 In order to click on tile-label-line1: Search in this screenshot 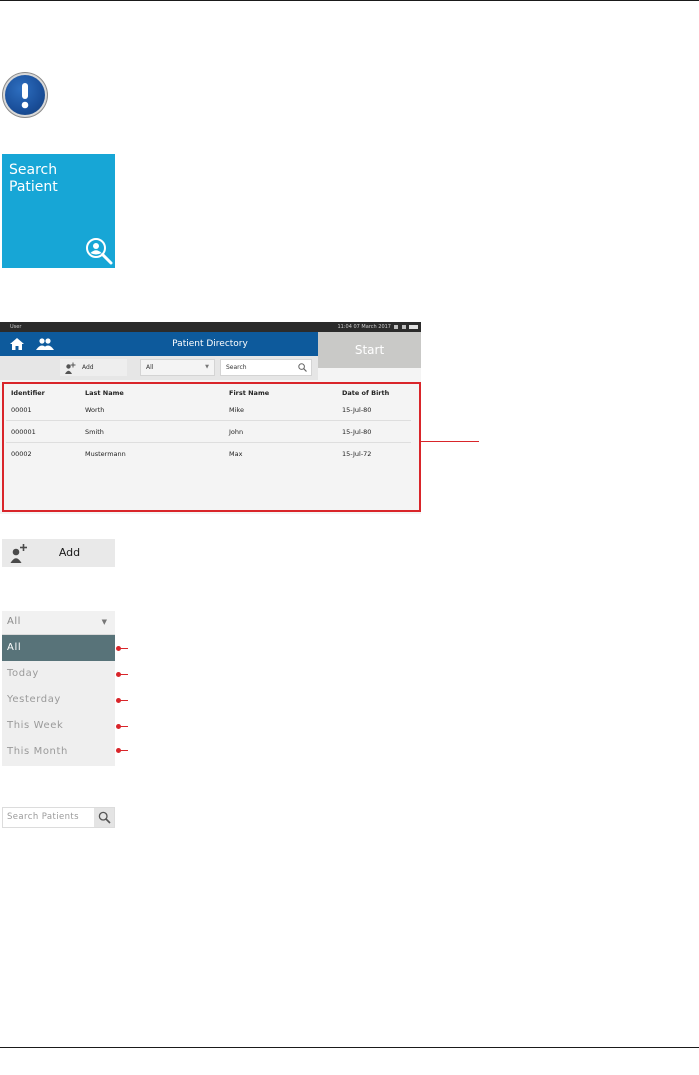, I will do `click(33, 170)`.